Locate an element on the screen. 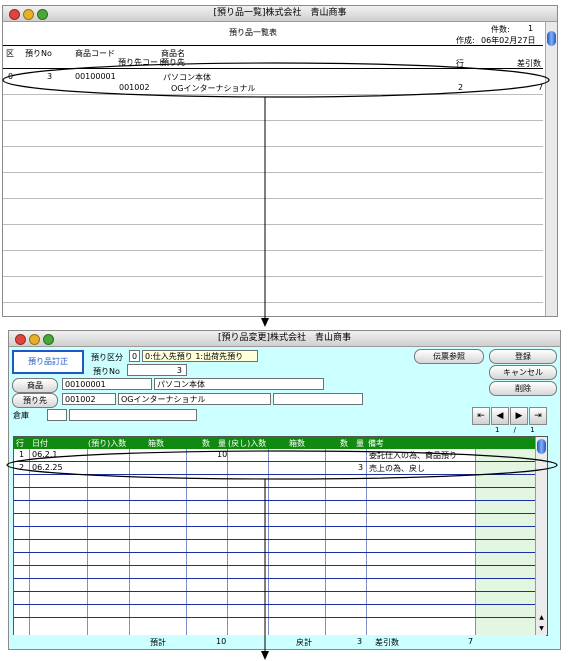 The height and width of the screenshot is (661, 569). prev-page-icon: ◀ is located at coordinates (500, 416).